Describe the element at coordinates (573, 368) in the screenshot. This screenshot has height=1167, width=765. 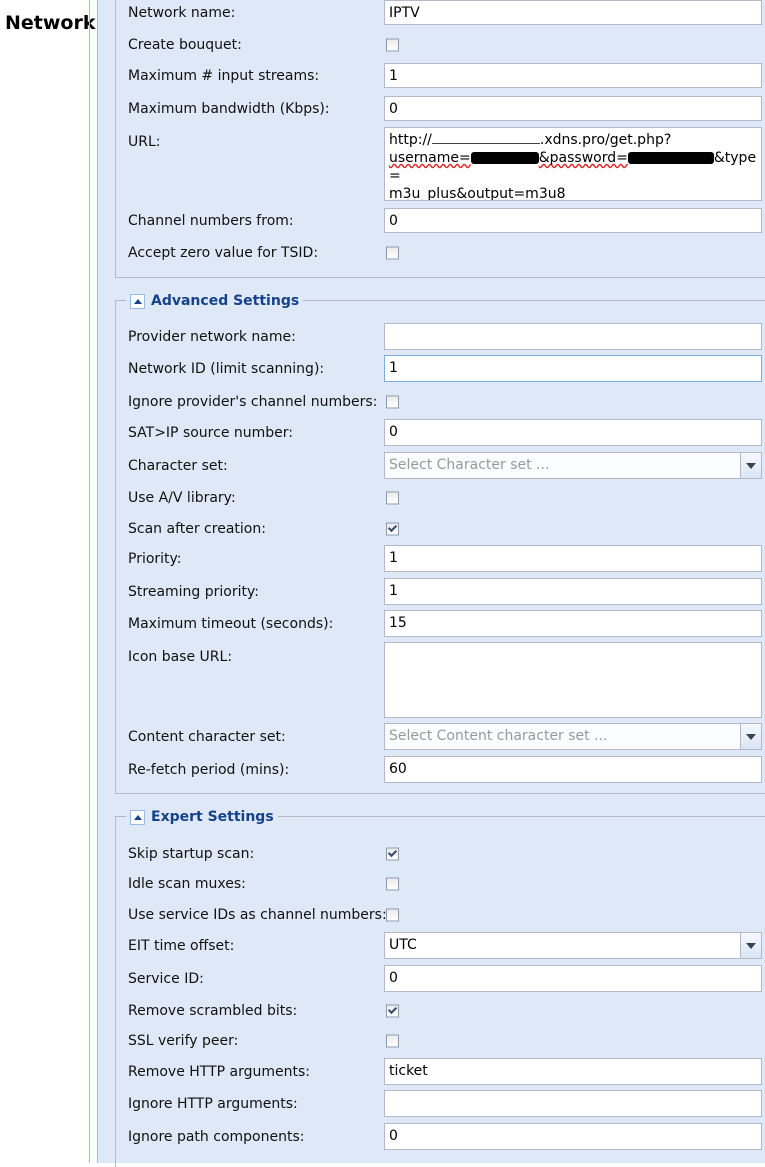
I see `network-id-input: 1` at that location.